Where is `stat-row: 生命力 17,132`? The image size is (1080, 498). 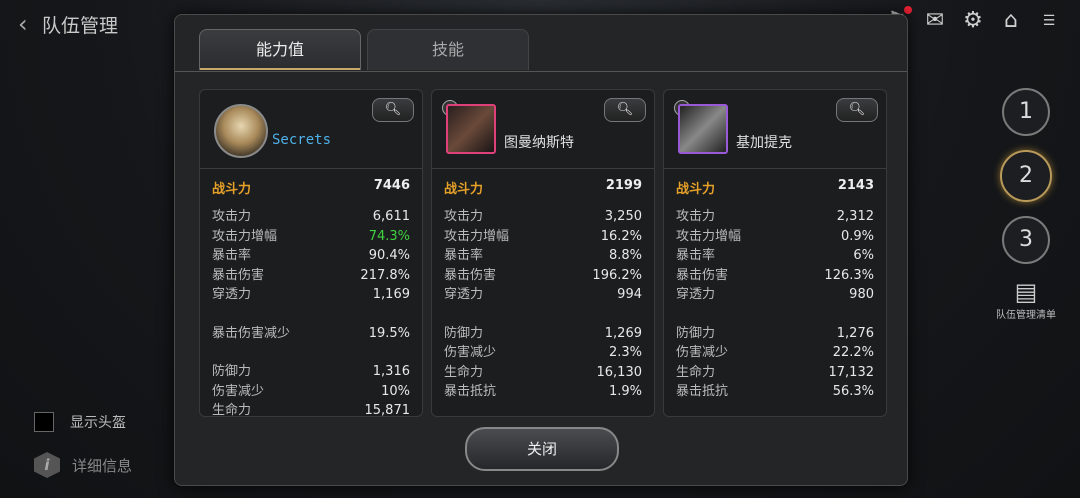
stat-row: 生命力 17,132 is located at coordinates (775, 373).